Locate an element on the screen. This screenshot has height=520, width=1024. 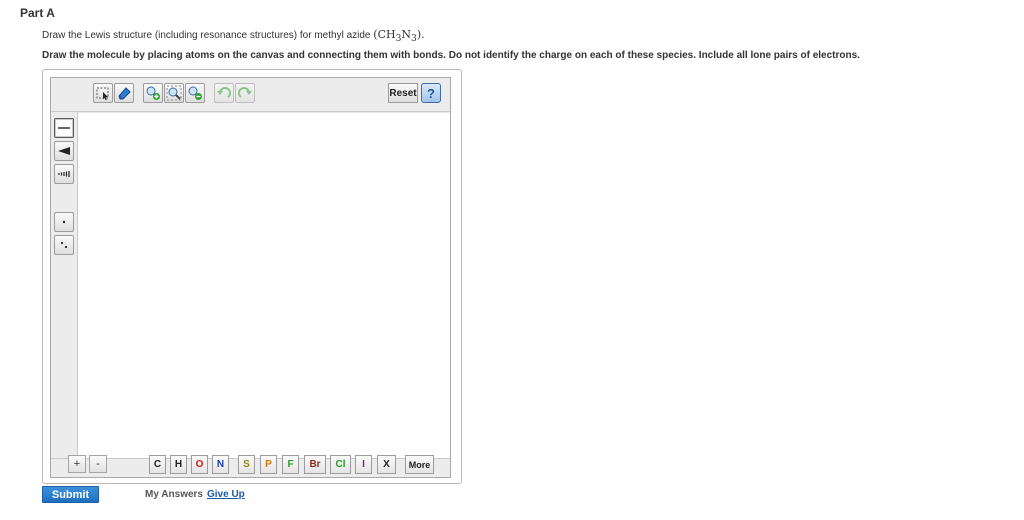
top-toolbar: Reset ? is located at coordinates (250, 95).